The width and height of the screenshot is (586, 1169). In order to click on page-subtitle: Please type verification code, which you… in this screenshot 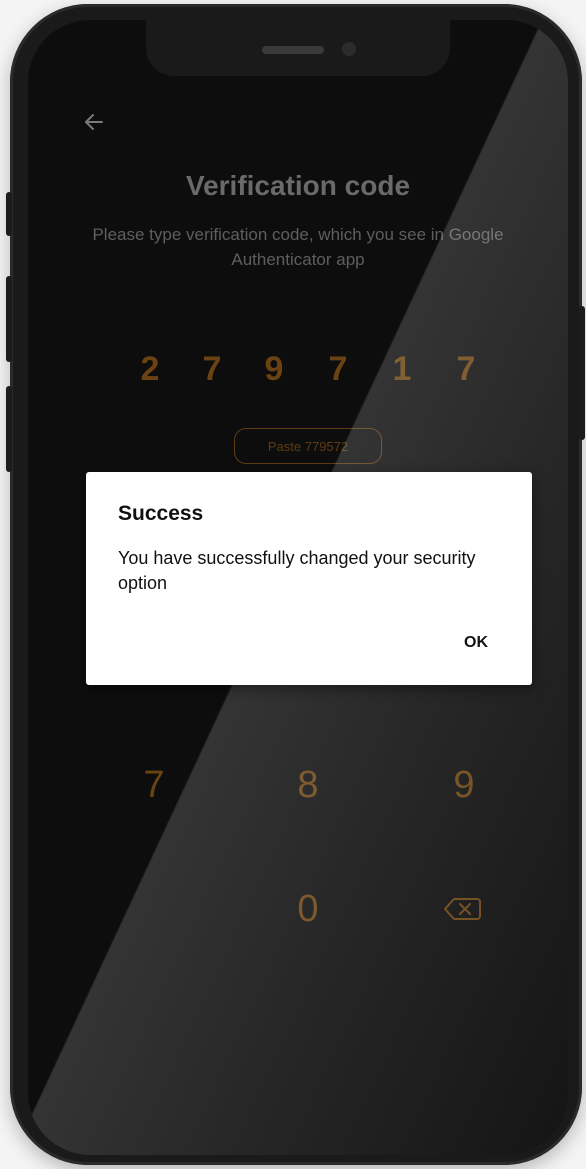, I will do `click(298, 247)`.